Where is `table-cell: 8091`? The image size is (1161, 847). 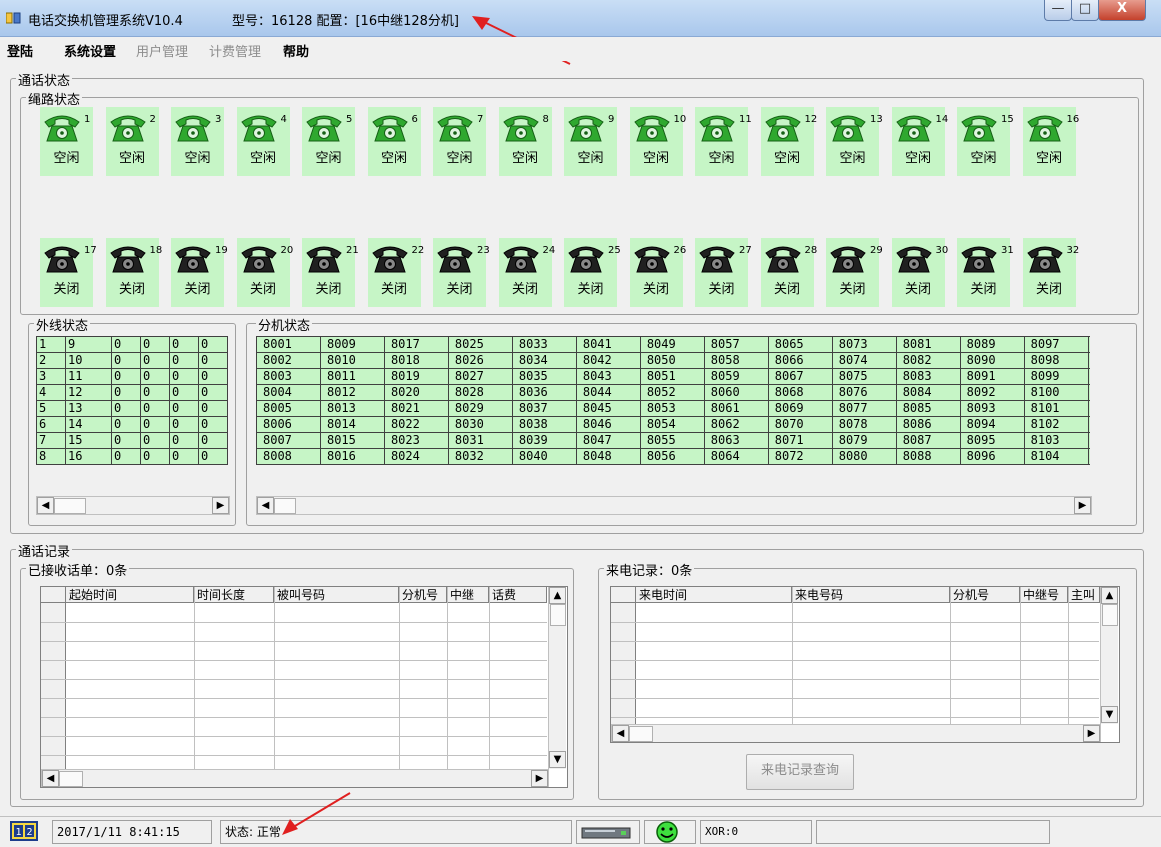
table-cell: 8091 is located at coordinates (992, 376).